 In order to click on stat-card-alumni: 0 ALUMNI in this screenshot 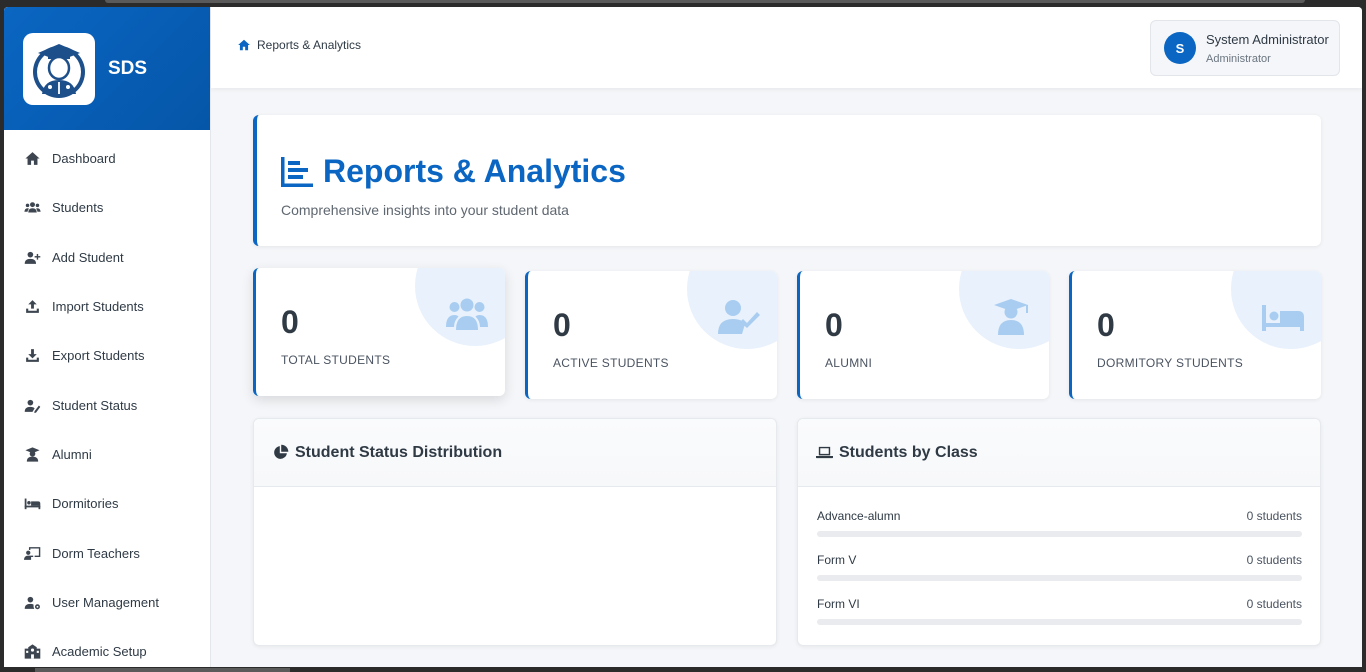, I will do `click(923, 335)`.